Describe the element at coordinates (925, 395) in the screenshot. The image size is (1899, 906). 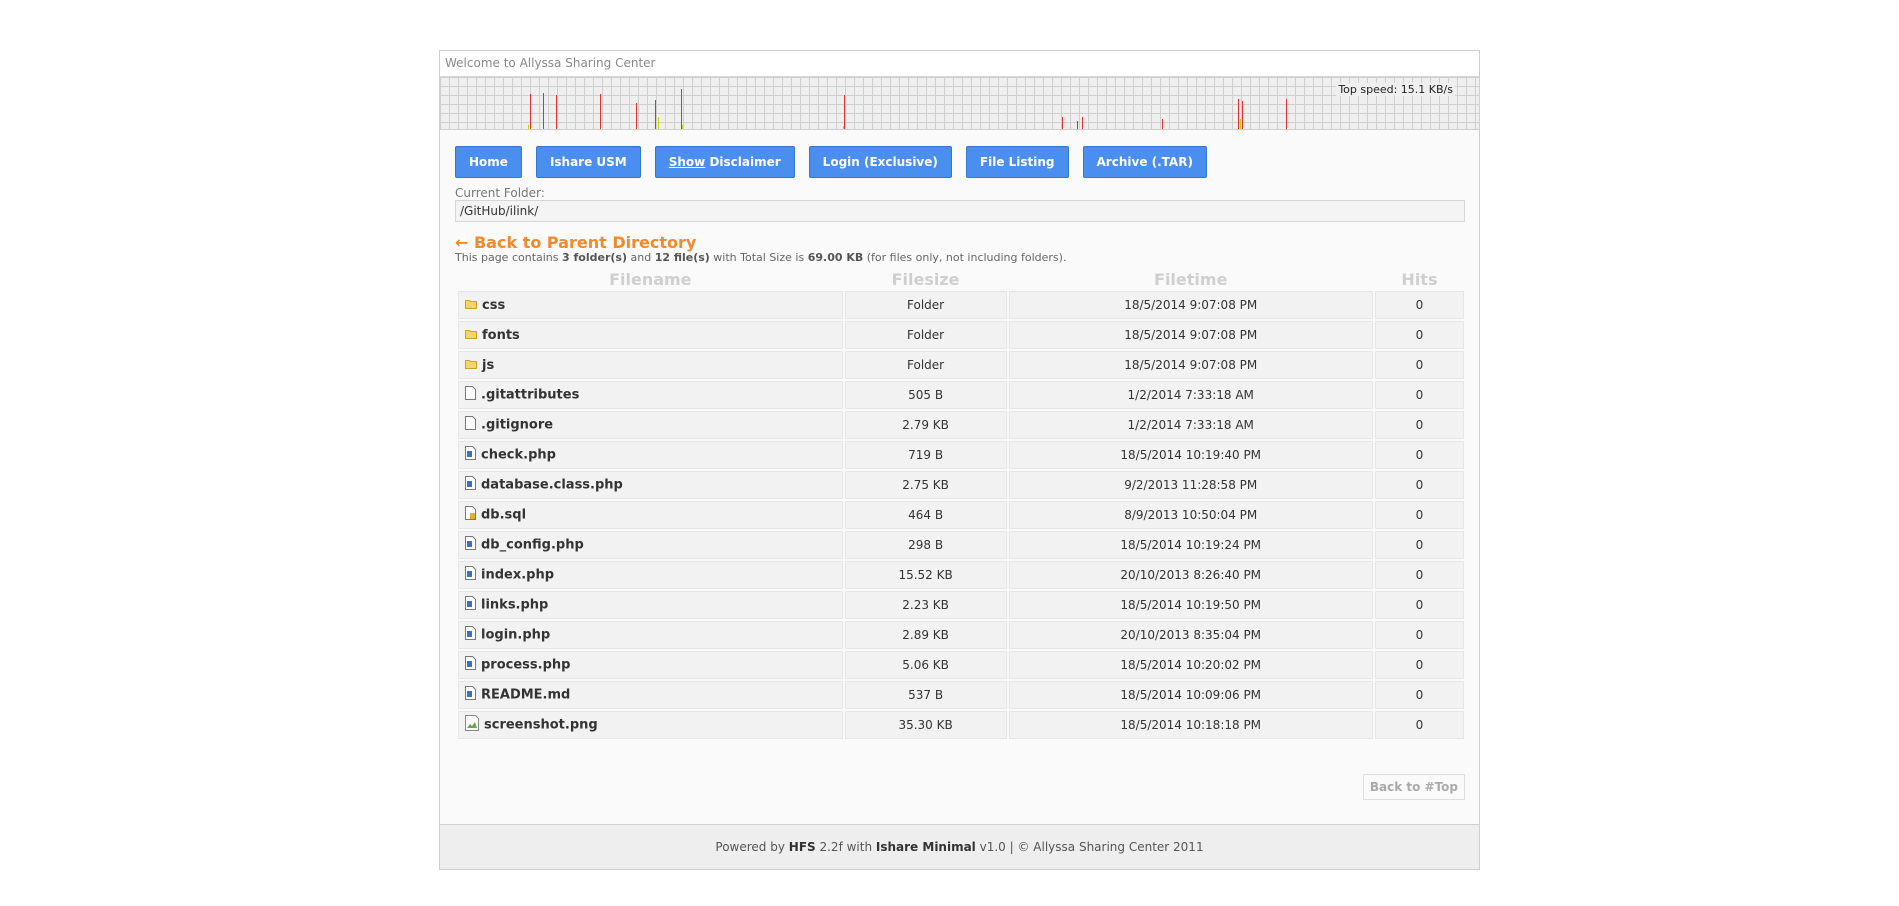
I see `filesize-cell: 505 B` at that location.